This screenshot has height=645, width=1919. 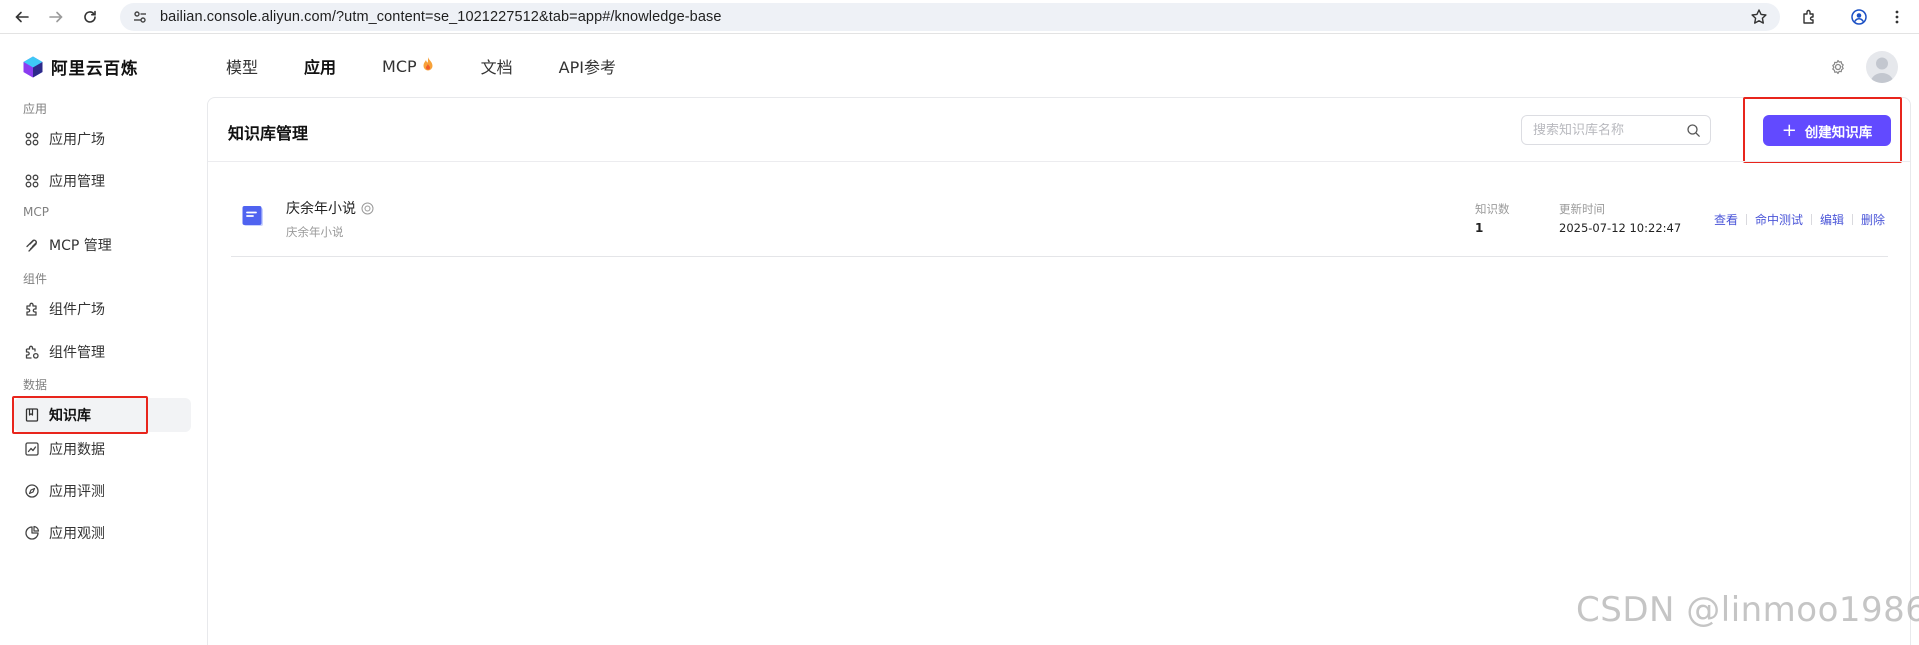 I want to click on sidebar-item-mcp-management: MCP 管理, so click(x=102, y=245).